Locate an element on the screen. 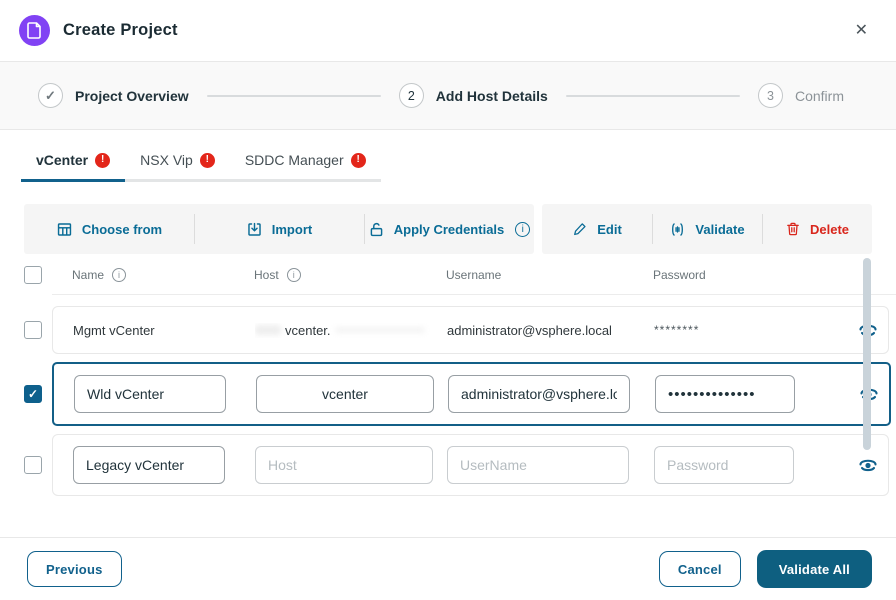 This screenshot has height=600, width=896. column-password: Password is located at coordinates (723, 275).